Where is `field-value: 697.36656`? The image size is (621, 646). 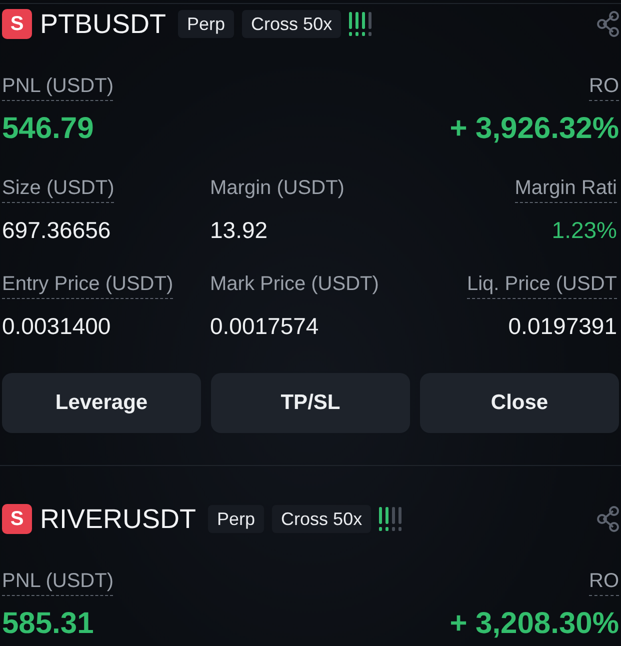
field-value: 697.36656 is located at coordinates (56, 230).